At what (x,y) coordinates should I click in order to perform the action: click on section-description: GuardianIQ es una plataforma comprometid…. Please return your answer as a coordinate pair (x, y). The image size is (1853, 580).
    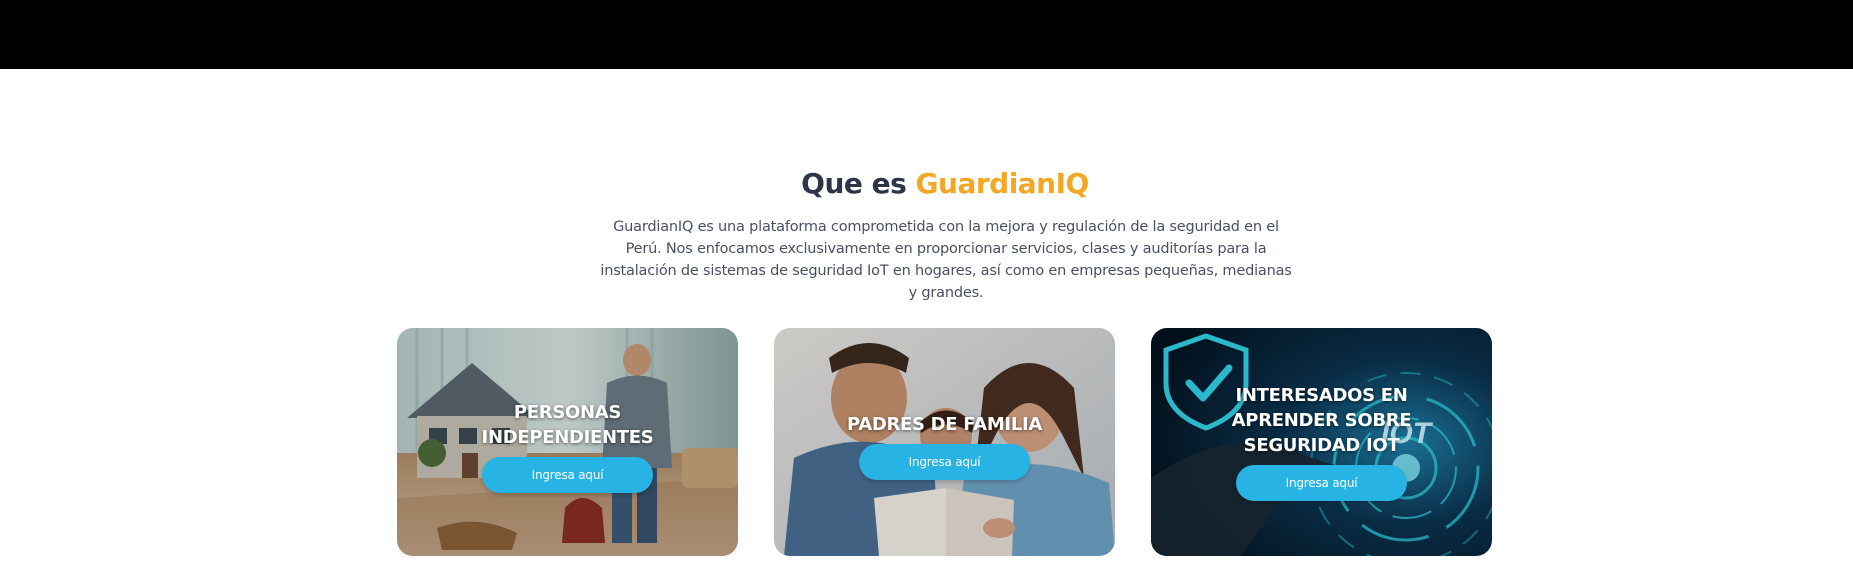
    Looking at the image, I should click on (946, 260).